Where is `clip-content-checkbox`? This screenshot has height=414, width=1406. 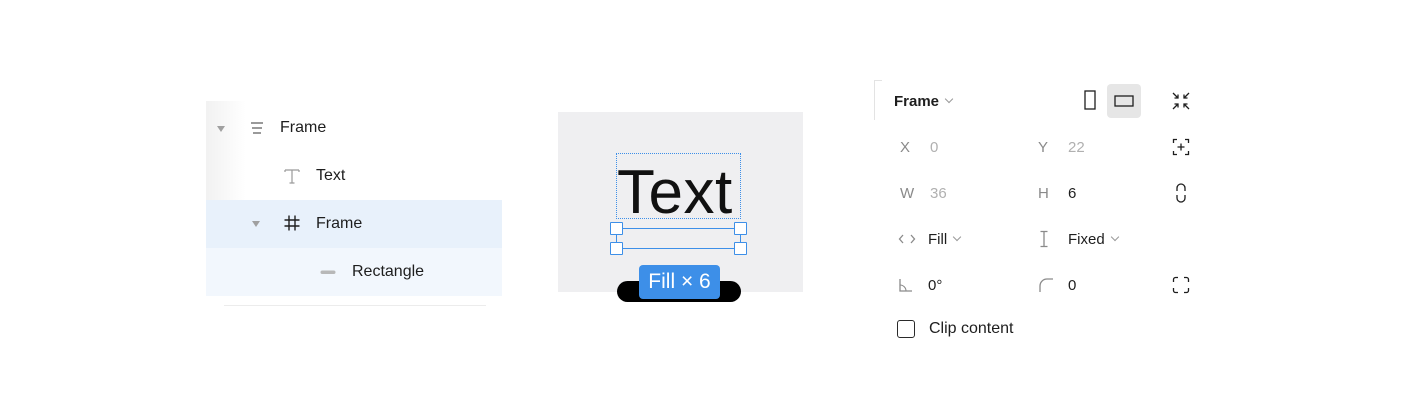
clip-content-checkbox is located at coordinates (906, 329).